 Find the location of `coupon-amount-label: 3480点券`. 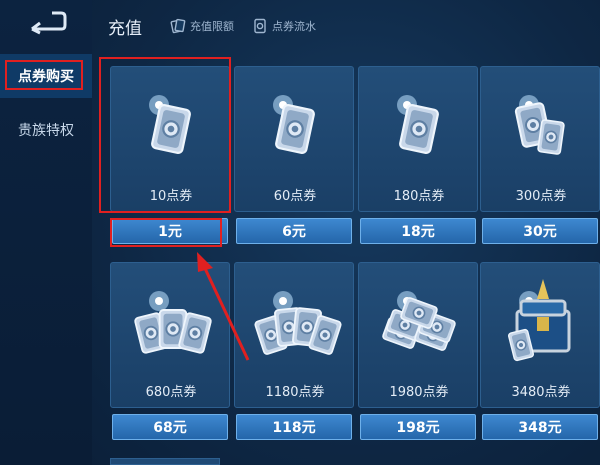

coupon-amount-label: 3480点券 is located at coordinates (541, 392).